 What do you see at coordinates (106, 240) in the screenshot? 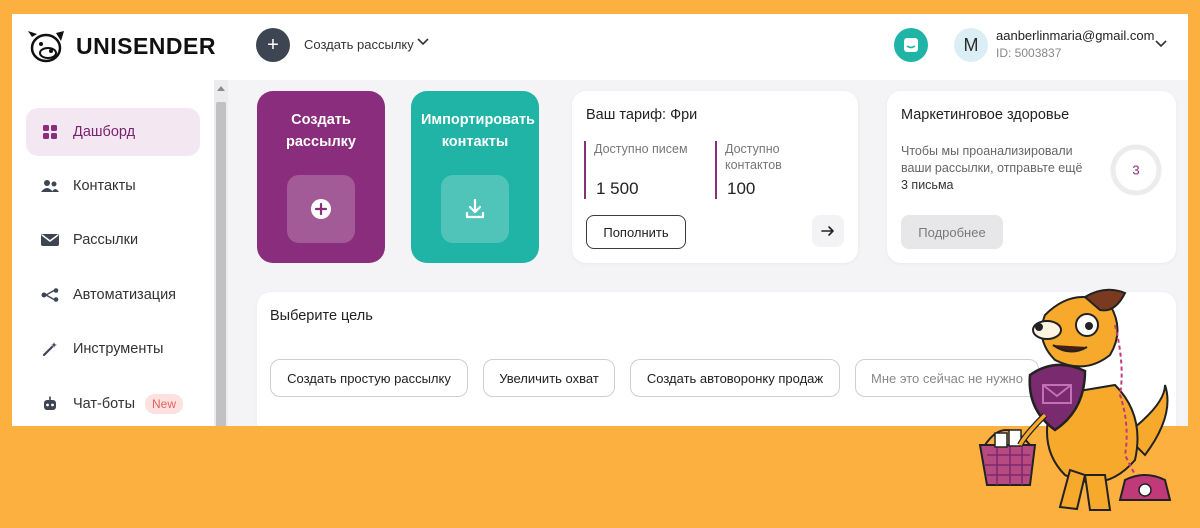
I see `sidebar-item-label: Рассылки` at bounding box center [106, 240].